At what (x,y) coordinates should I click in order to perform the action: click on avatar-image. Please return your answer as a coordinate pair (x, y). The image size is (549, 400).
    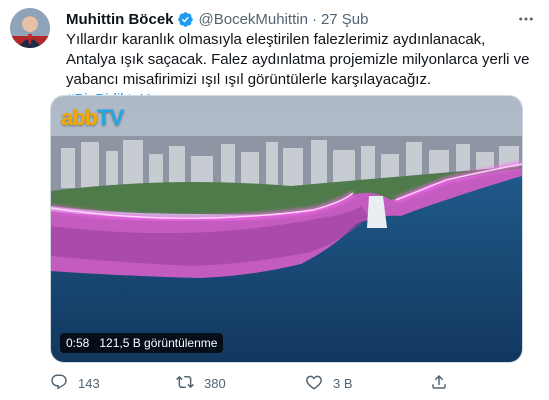
    Looking at the image, I should click on (30, 28).